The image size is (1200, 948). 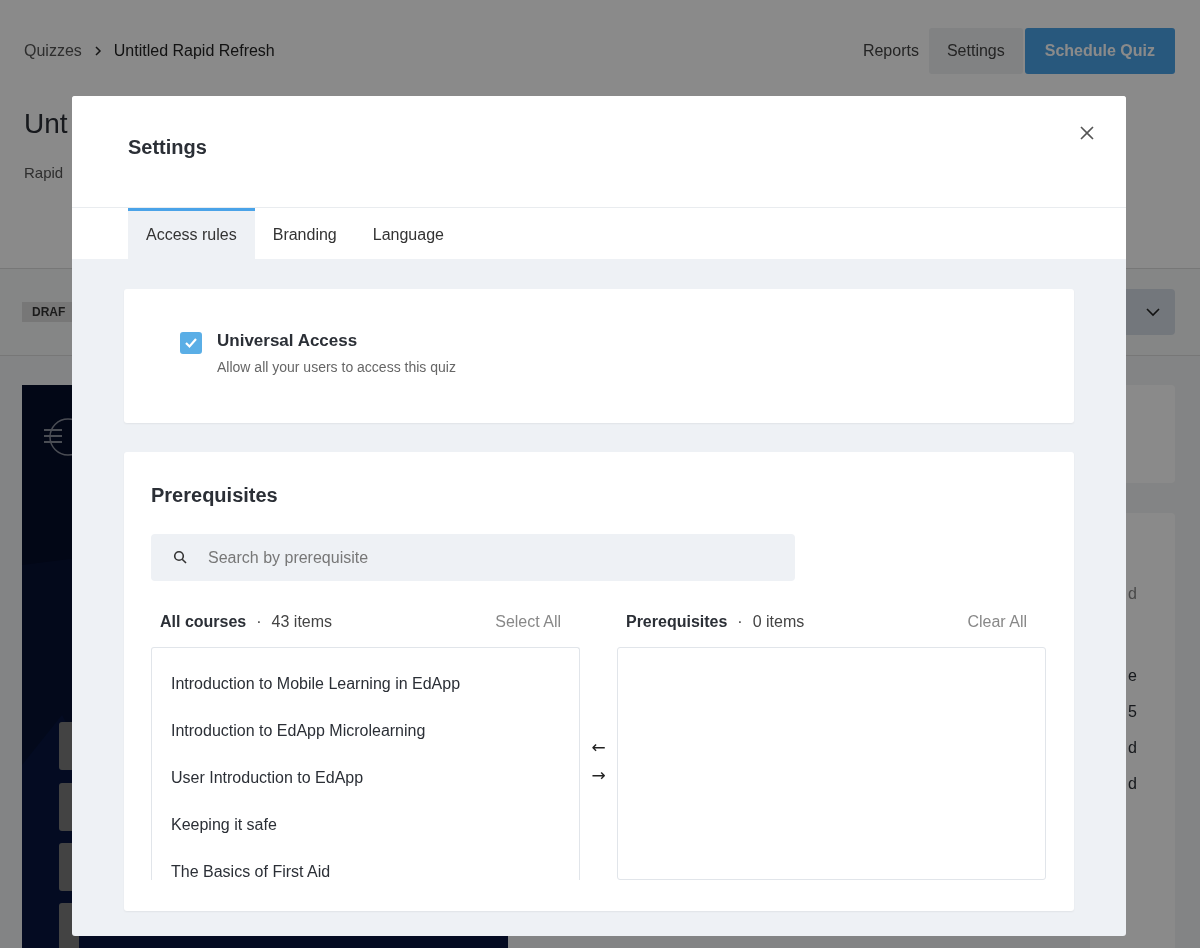 What do you see at coordinates (676, 622) in the screenshot?
I see `list-title: Prerequisites` at bounding box center [676, 622].